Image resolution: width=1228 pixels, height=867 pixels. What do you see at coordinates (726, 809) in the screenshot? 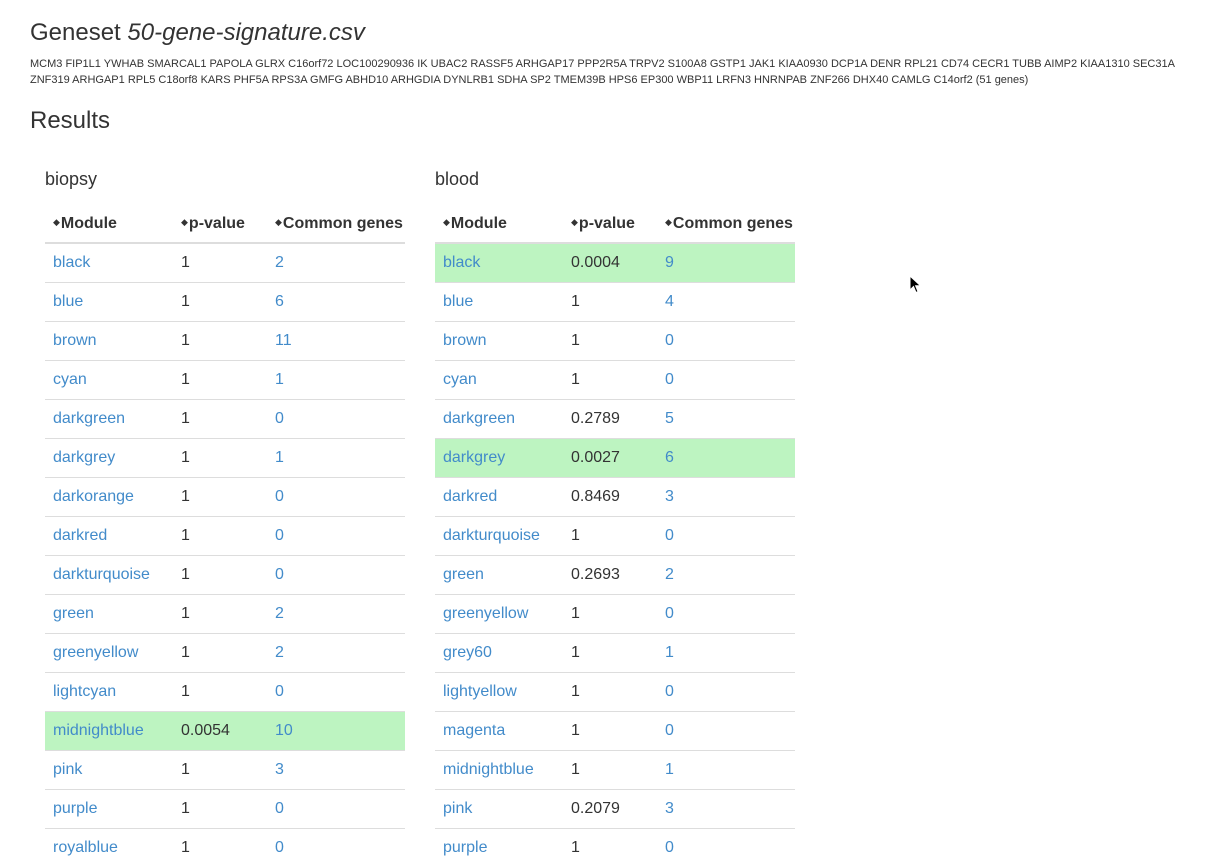
I see `common-genes-cell: 3` at bounding box center [726, 809].